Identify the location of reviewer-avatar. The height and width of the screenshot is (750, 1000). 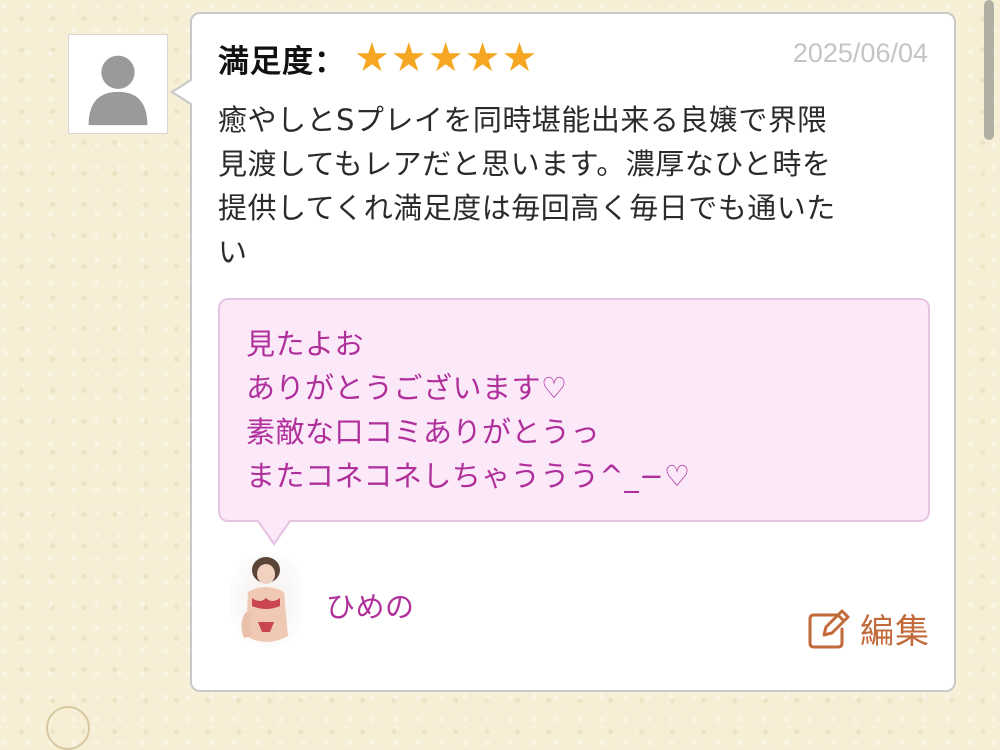
(118, 84).